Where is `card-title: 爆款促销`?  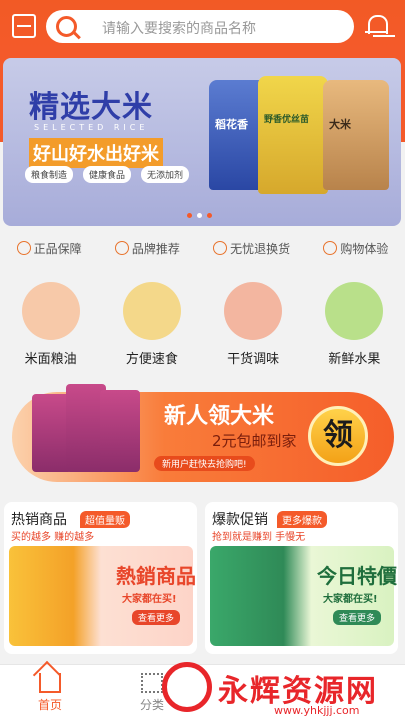 card-title: 爆款促销 is located at coordinates (240, 520).